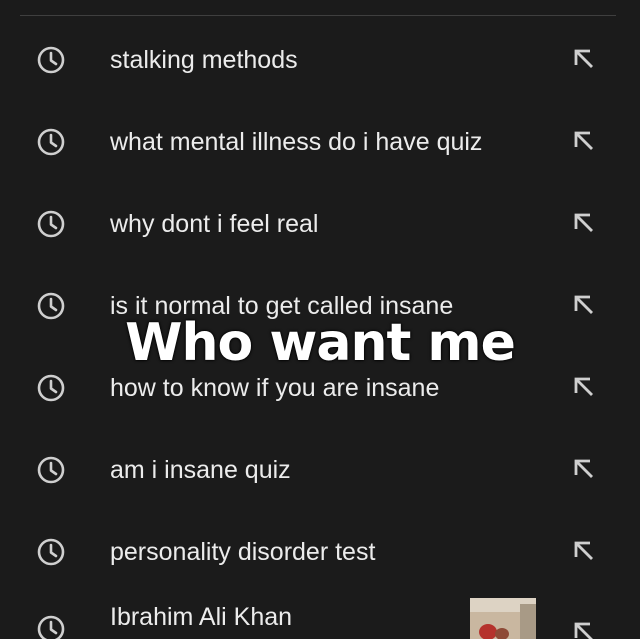 The image size is (640, 639). I want to click on history-item: Ibrahim Ali Khan, so click(320, 613).